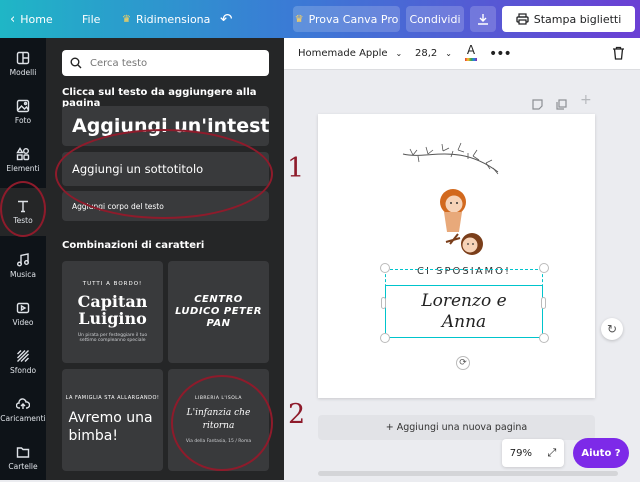 This screenshot has width=640, height=482. I want to click on horizontal-scrollbar, so click(468, 473).